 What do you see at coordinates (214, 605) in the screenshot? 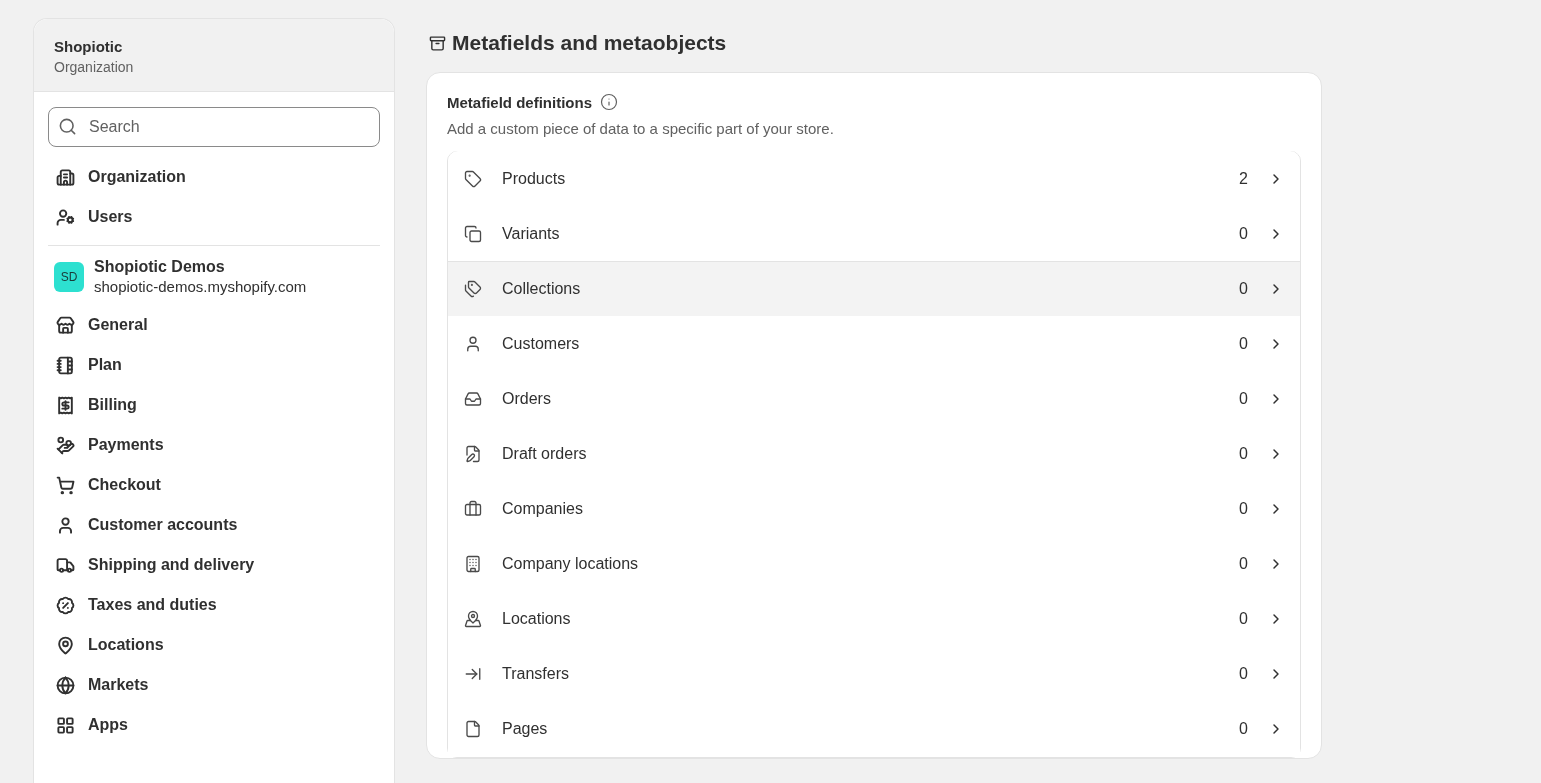
I see `sidebar-item: Taxes and duties` at bounding box center [214, 605].